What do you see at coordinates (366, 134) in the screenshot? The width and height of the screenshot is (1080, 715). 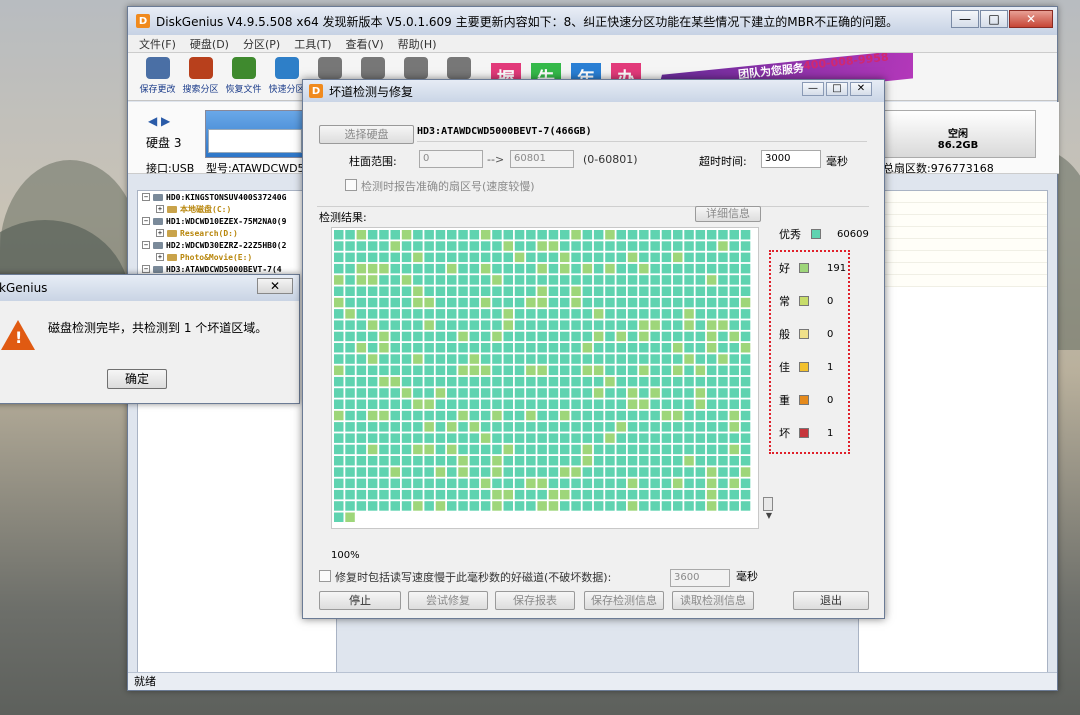 I see `select-disk-button: 选择硬盘` at bounding box center [366, 134].